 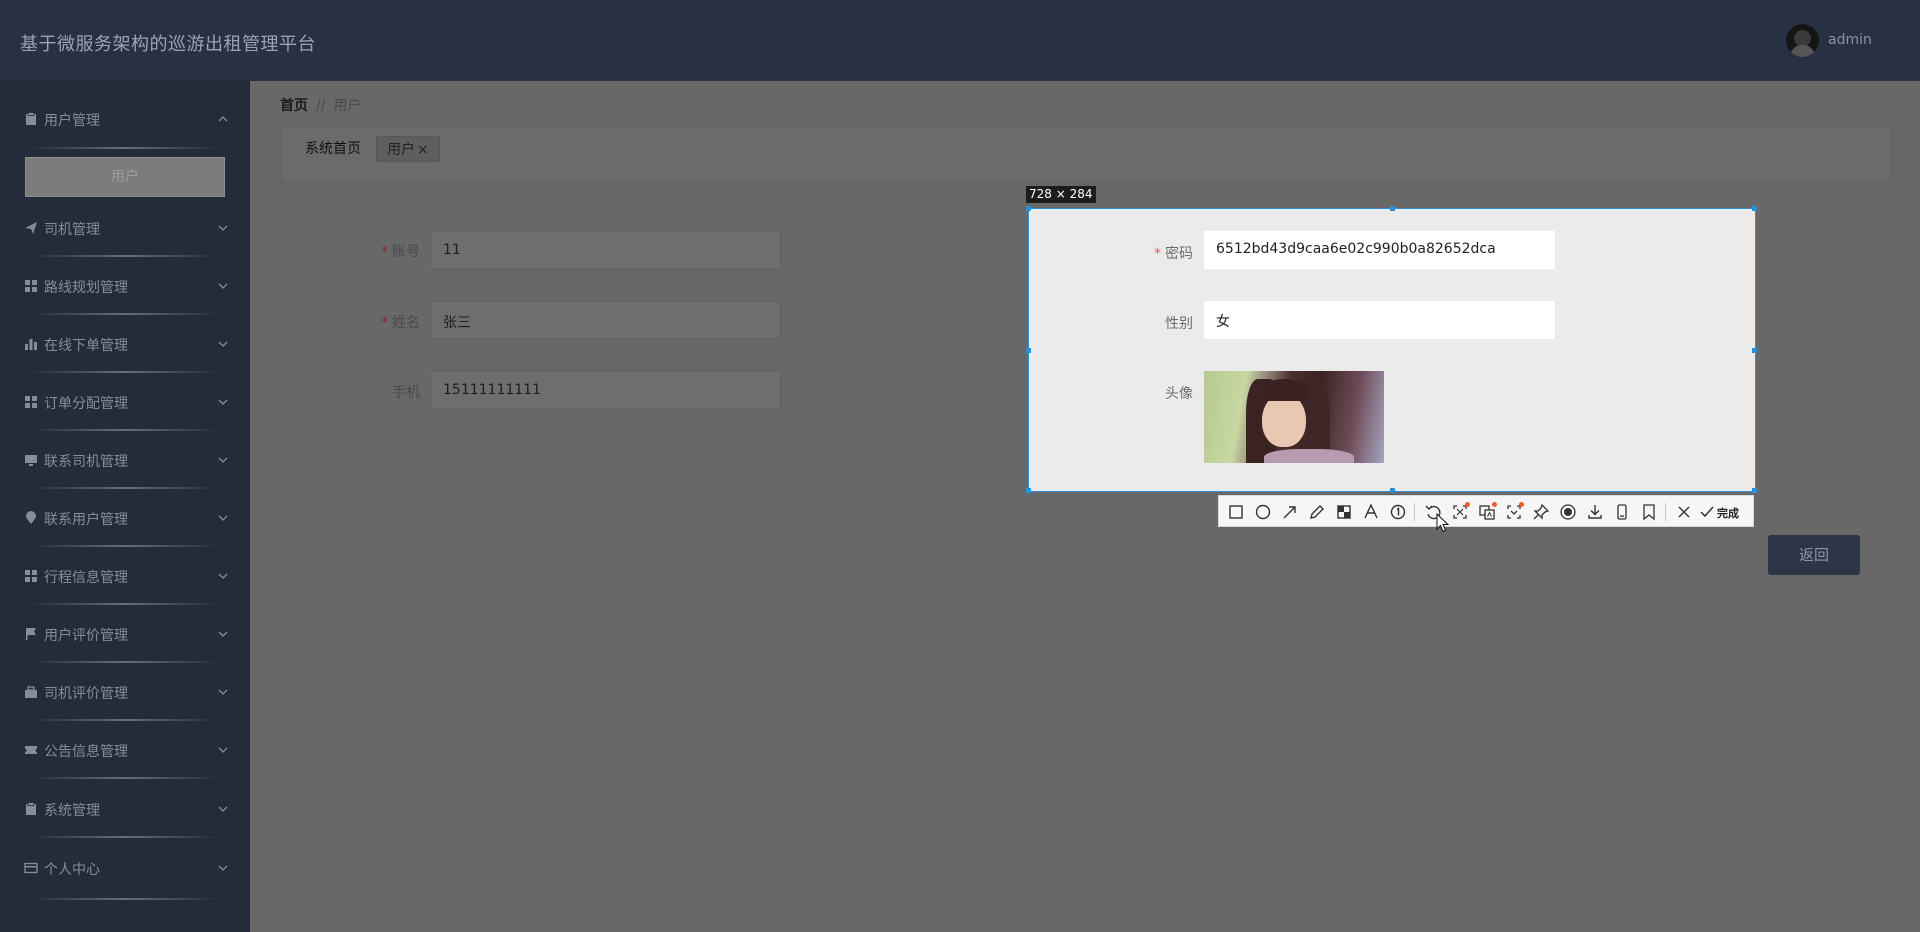 I want to click on text-icon, so click(x=1371, y=512).